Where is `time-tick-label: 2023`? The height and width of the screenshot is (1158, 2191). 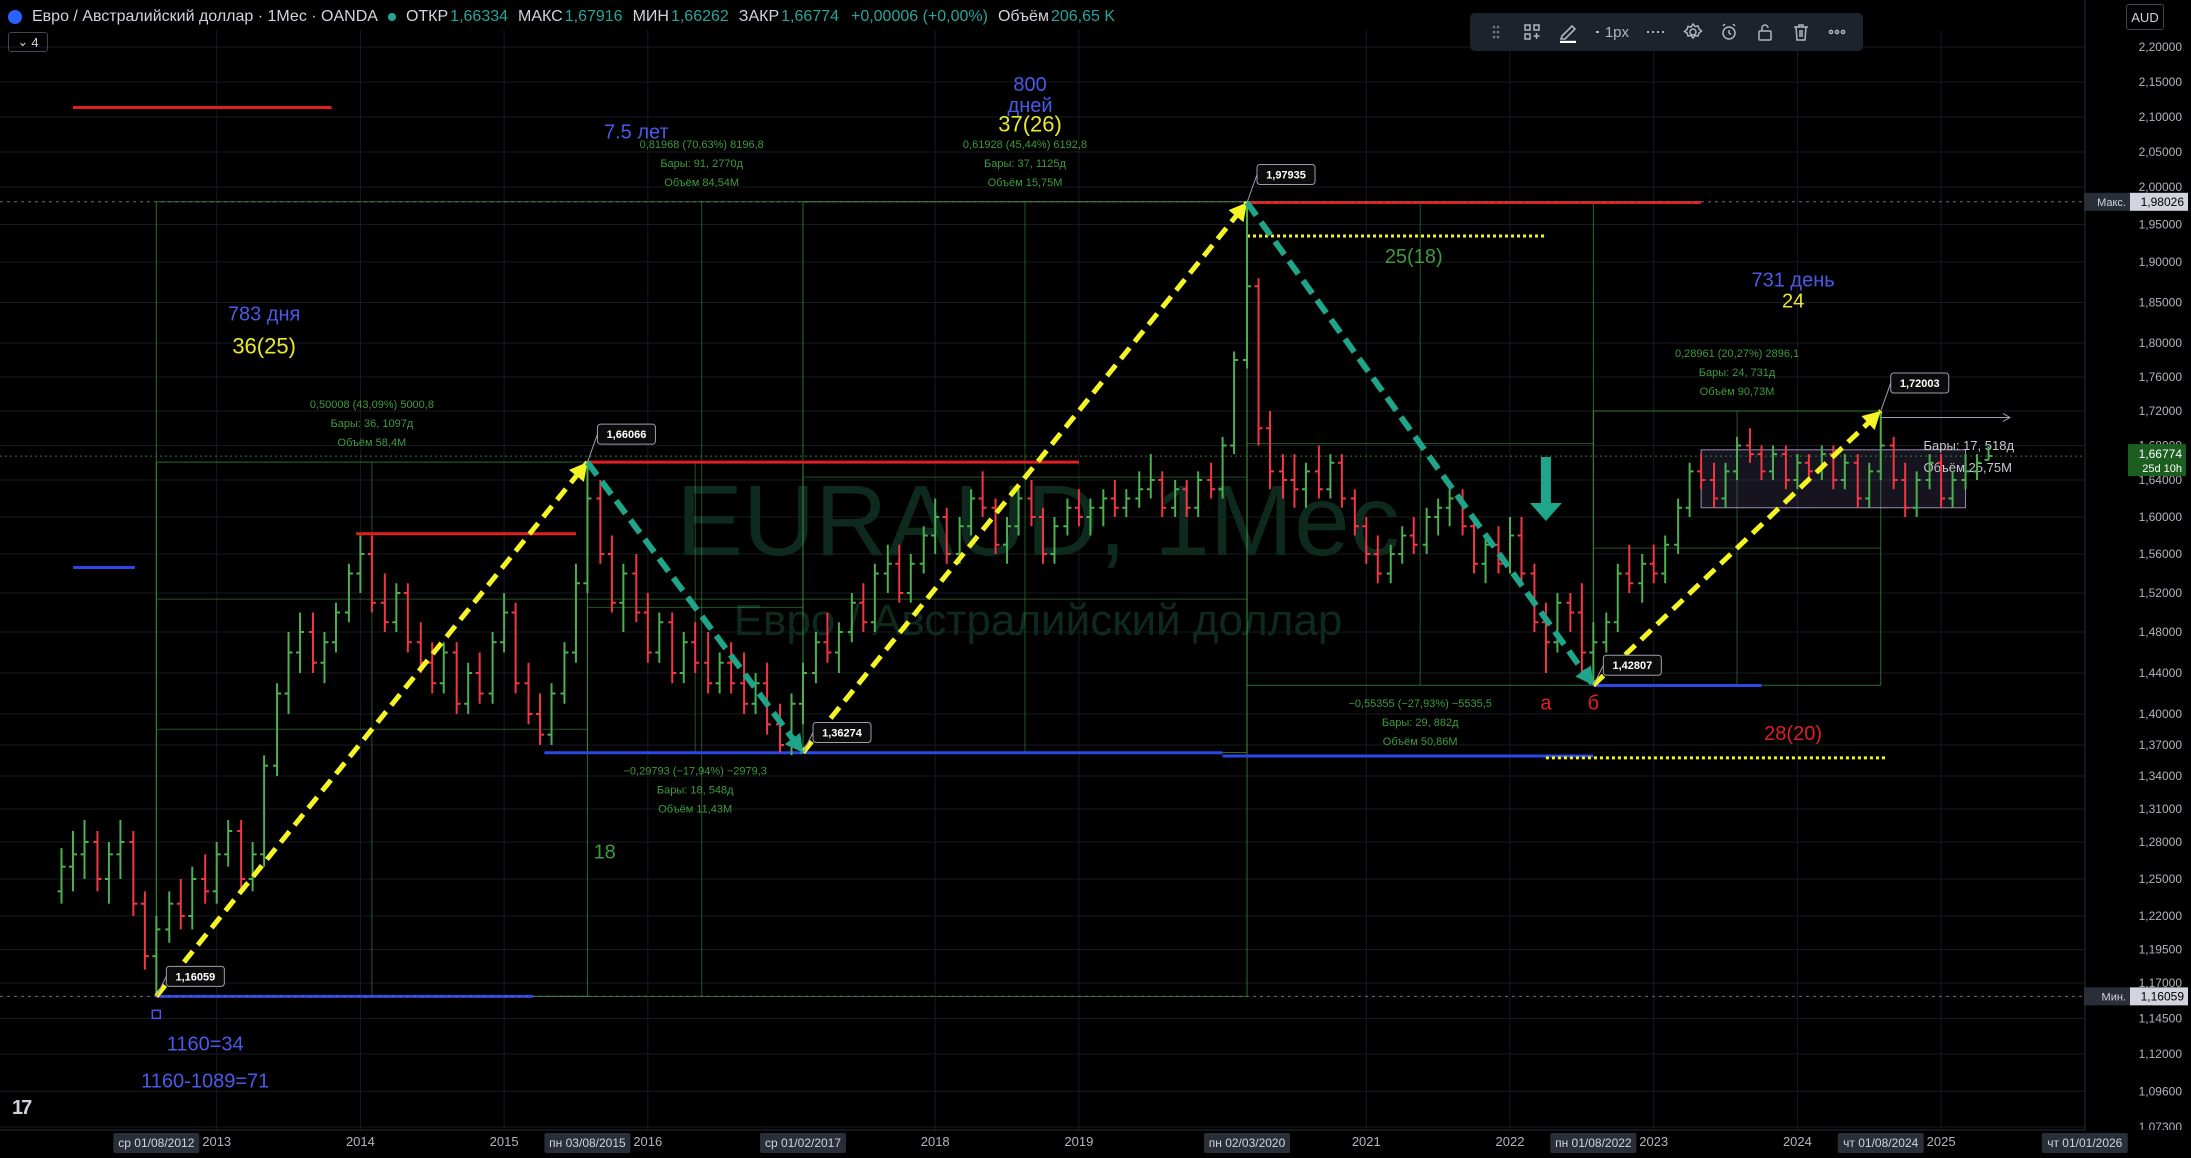 time-tick-label: 2023 is located at coordinates (1653, 1141).